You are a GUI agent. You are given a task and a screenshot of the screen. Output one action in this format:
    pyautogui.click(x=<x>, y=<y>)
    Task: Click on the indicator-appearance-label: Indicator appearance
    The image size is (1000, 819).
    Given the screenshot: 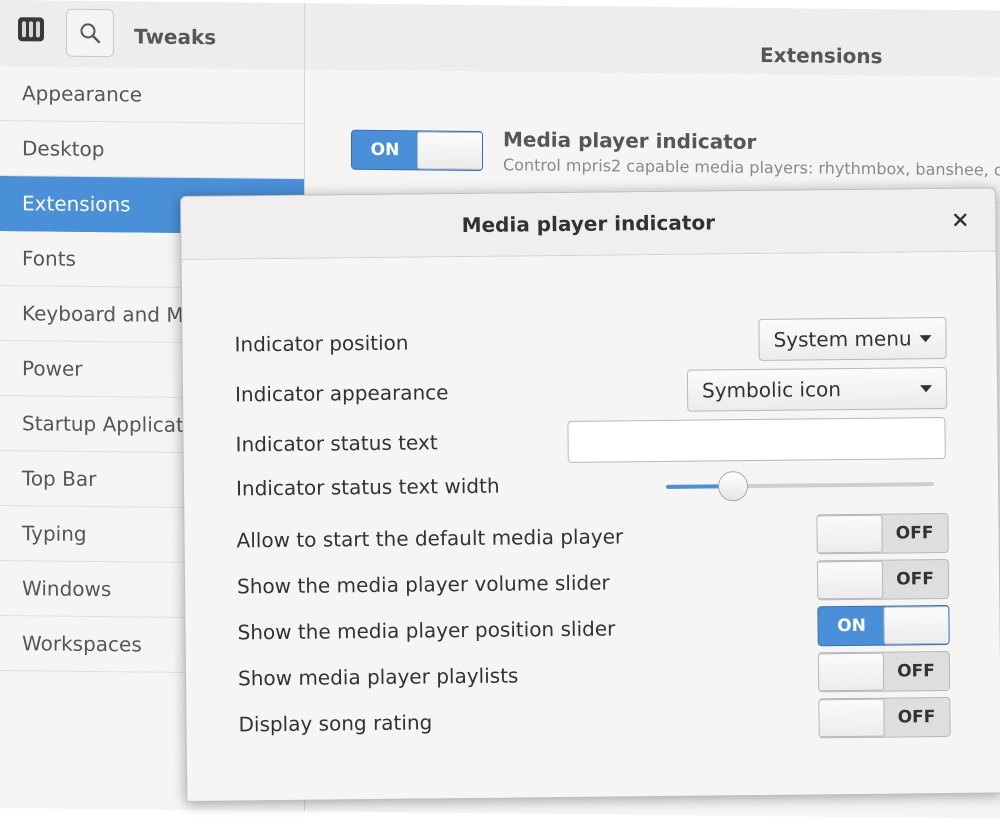 What is the action you would take?
    pyautogui.click(x=341, y=393)
    